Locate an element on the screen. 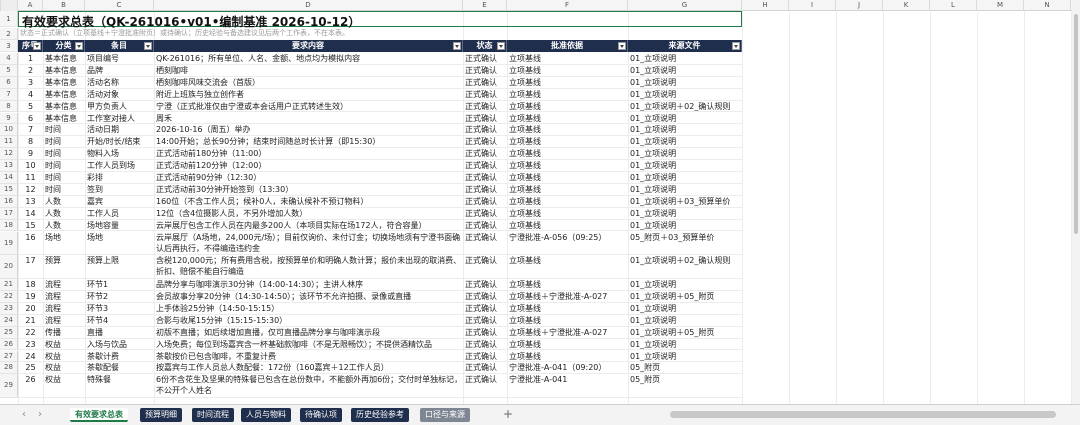 This screenshot has width=1080, height=425. sheet-tab: 有效要求总表 is located at coordinates (99, 415).